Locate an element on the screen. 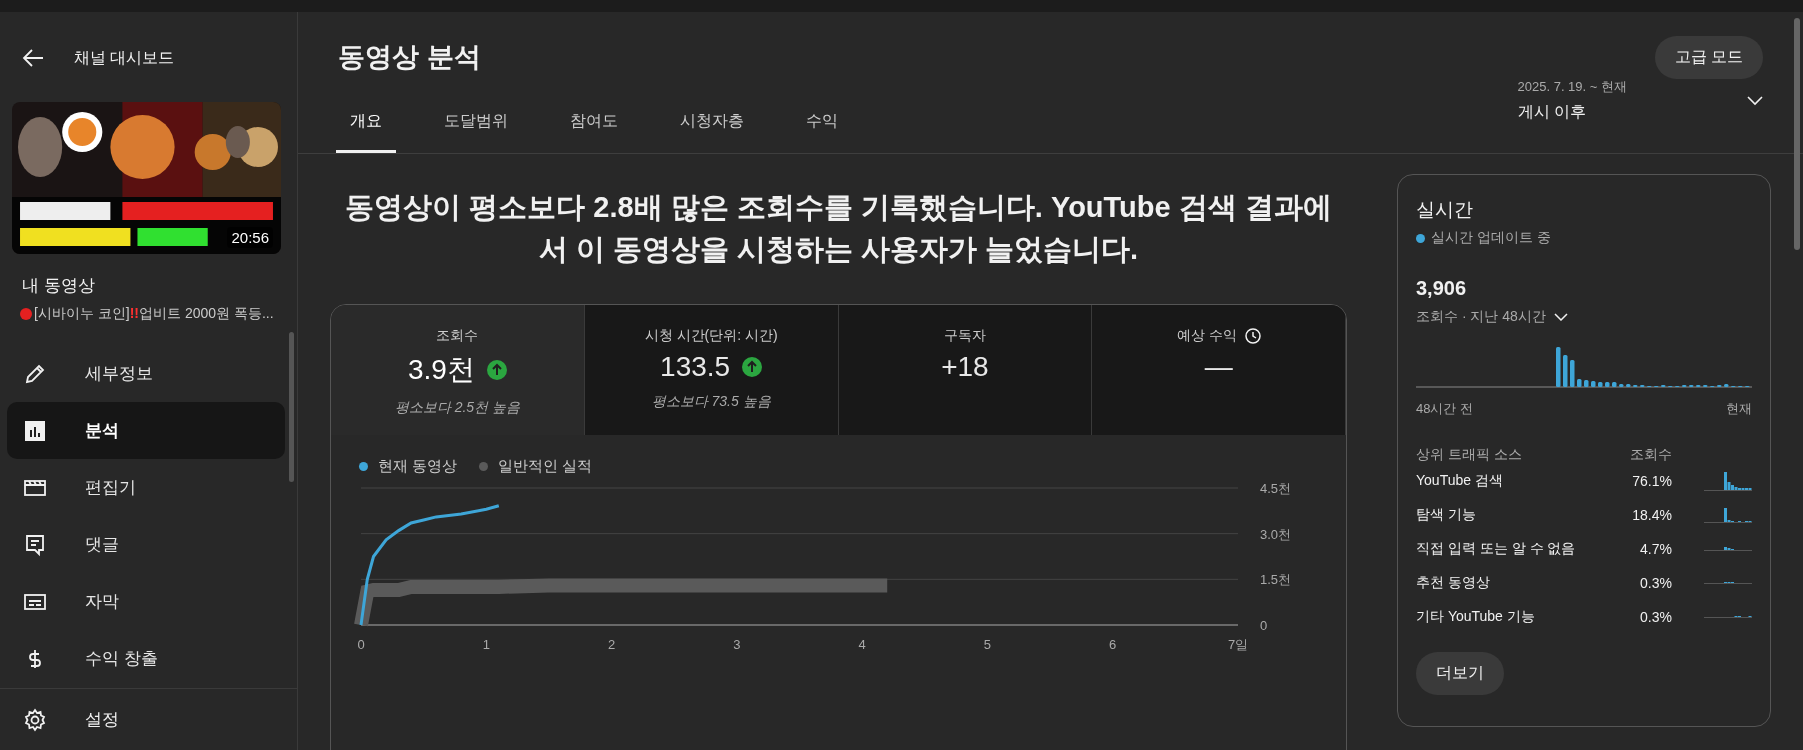 This screenshot has width=1803, height=750. x-axis-label: 2 is located at coordinates (611, 645).